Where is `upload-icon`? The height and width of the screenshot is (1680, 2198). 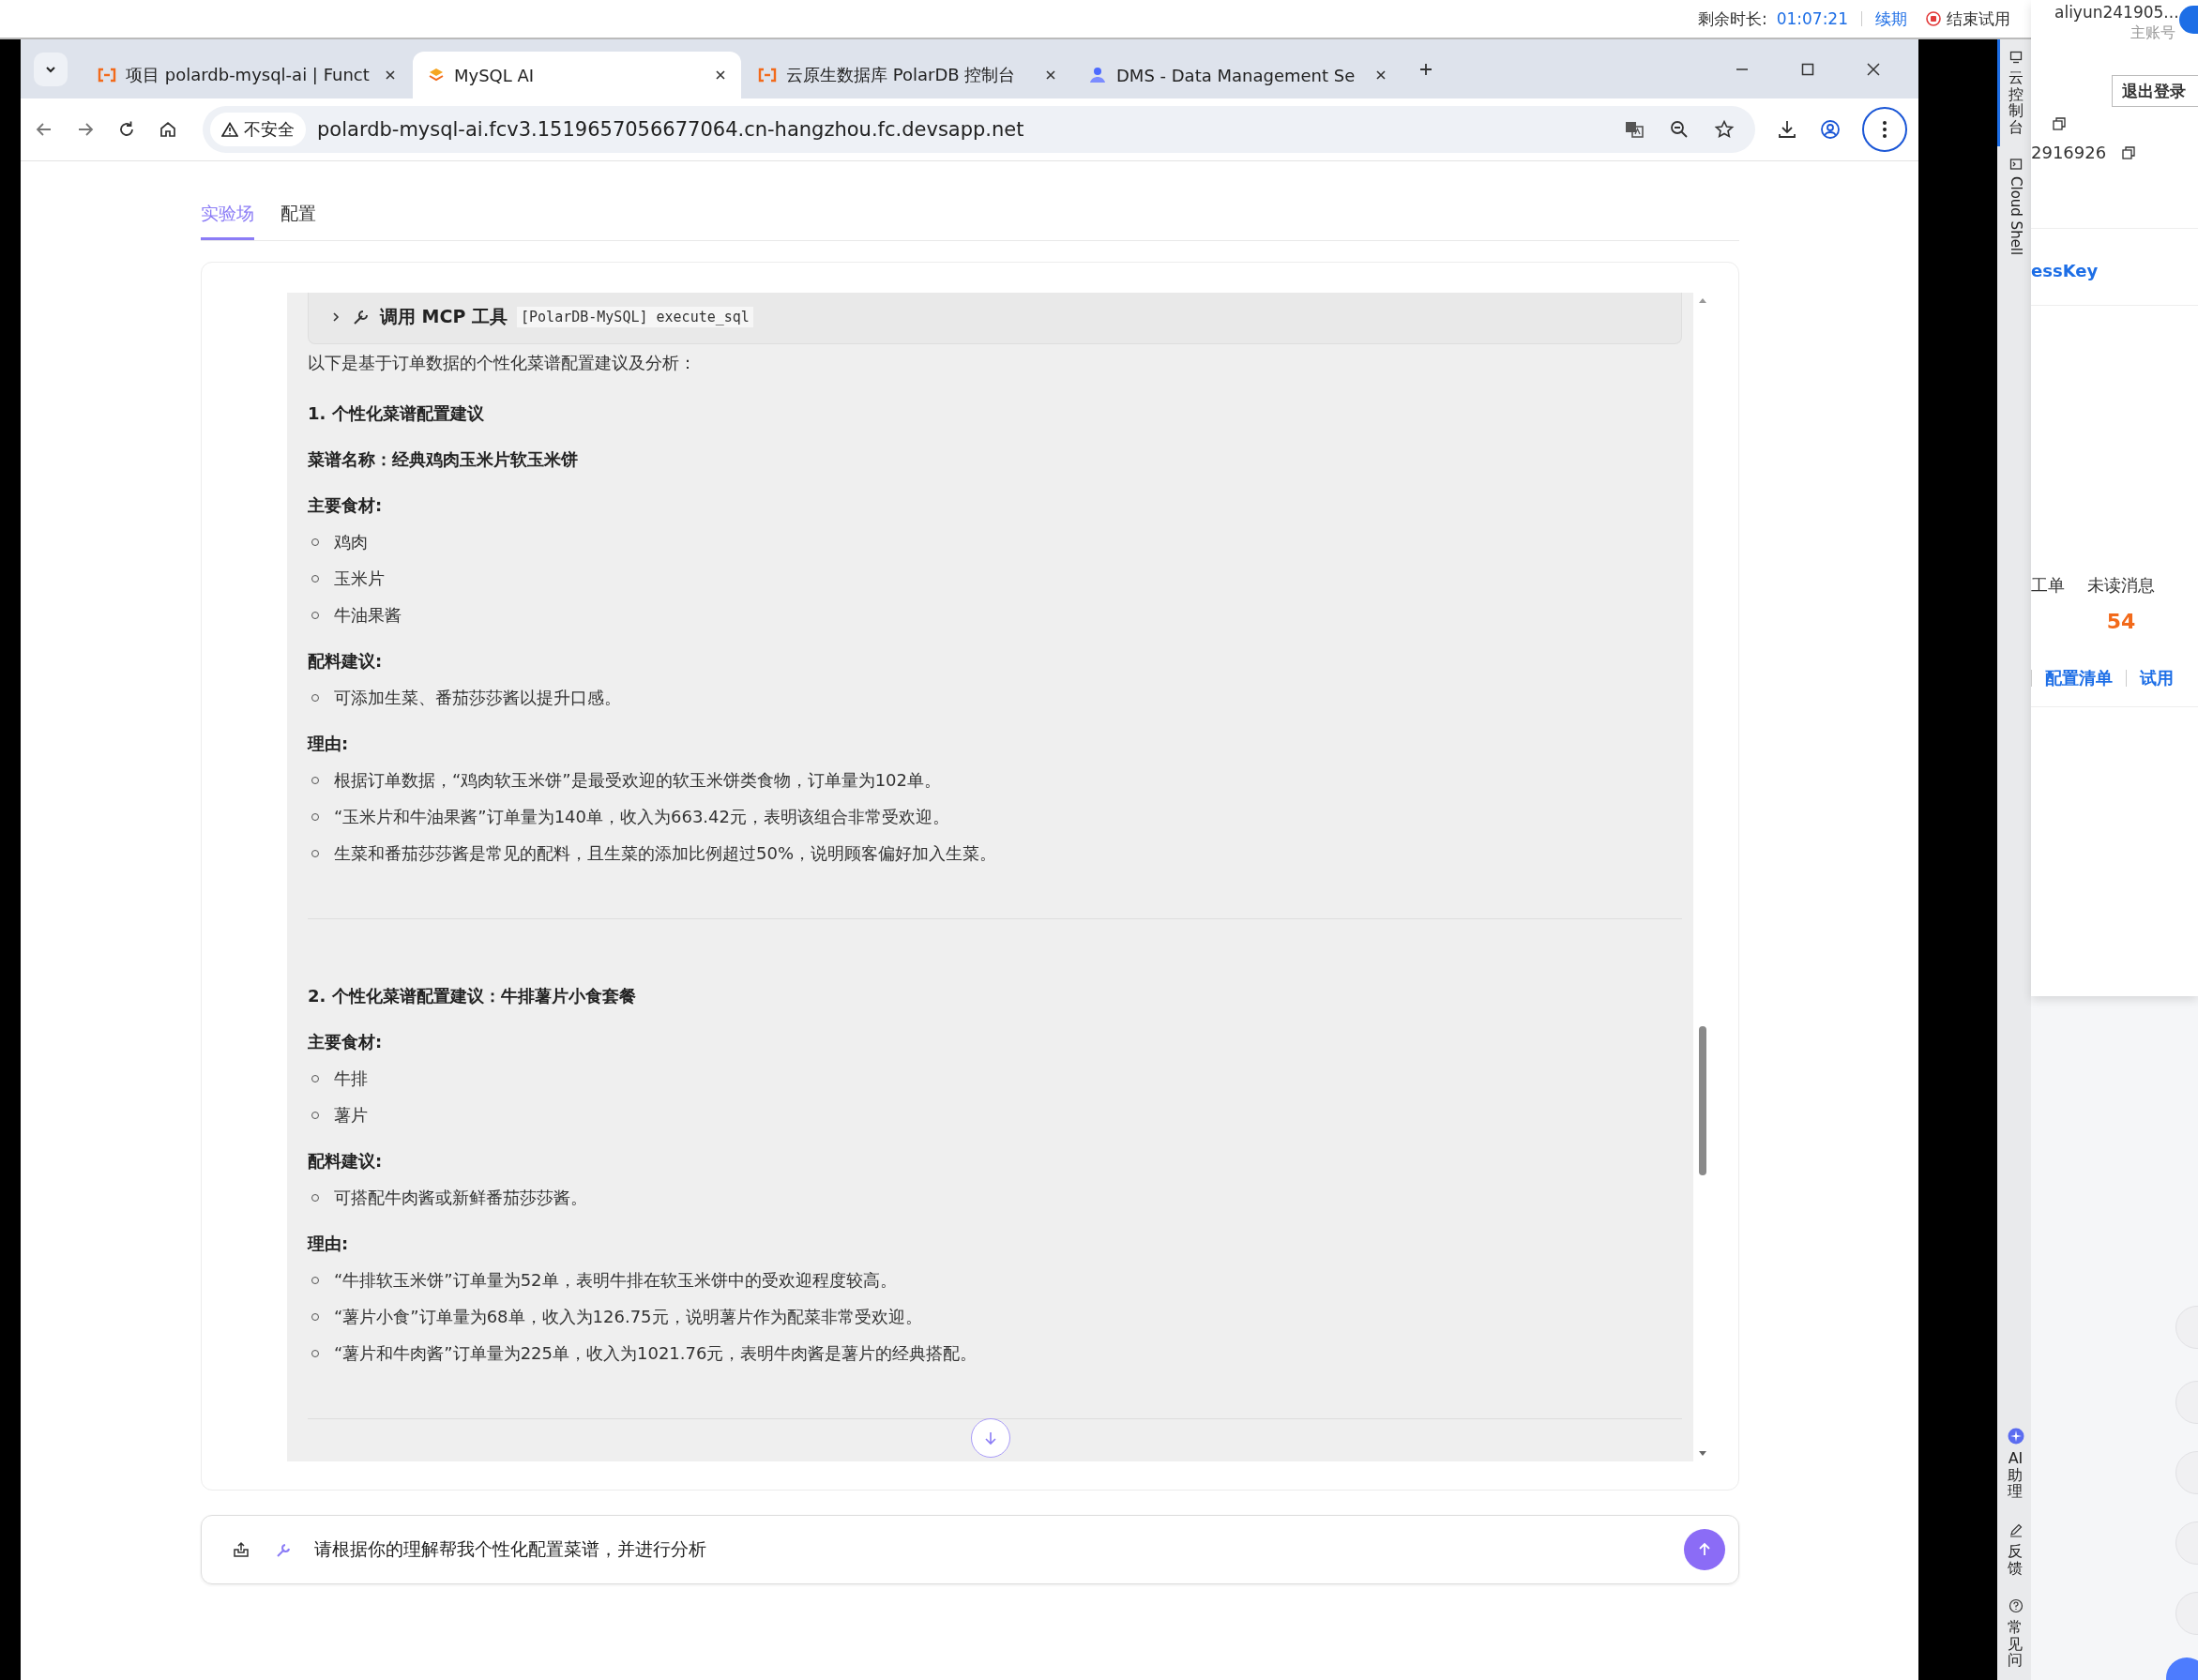 upload-icon is located at coordinates (241, 1549).